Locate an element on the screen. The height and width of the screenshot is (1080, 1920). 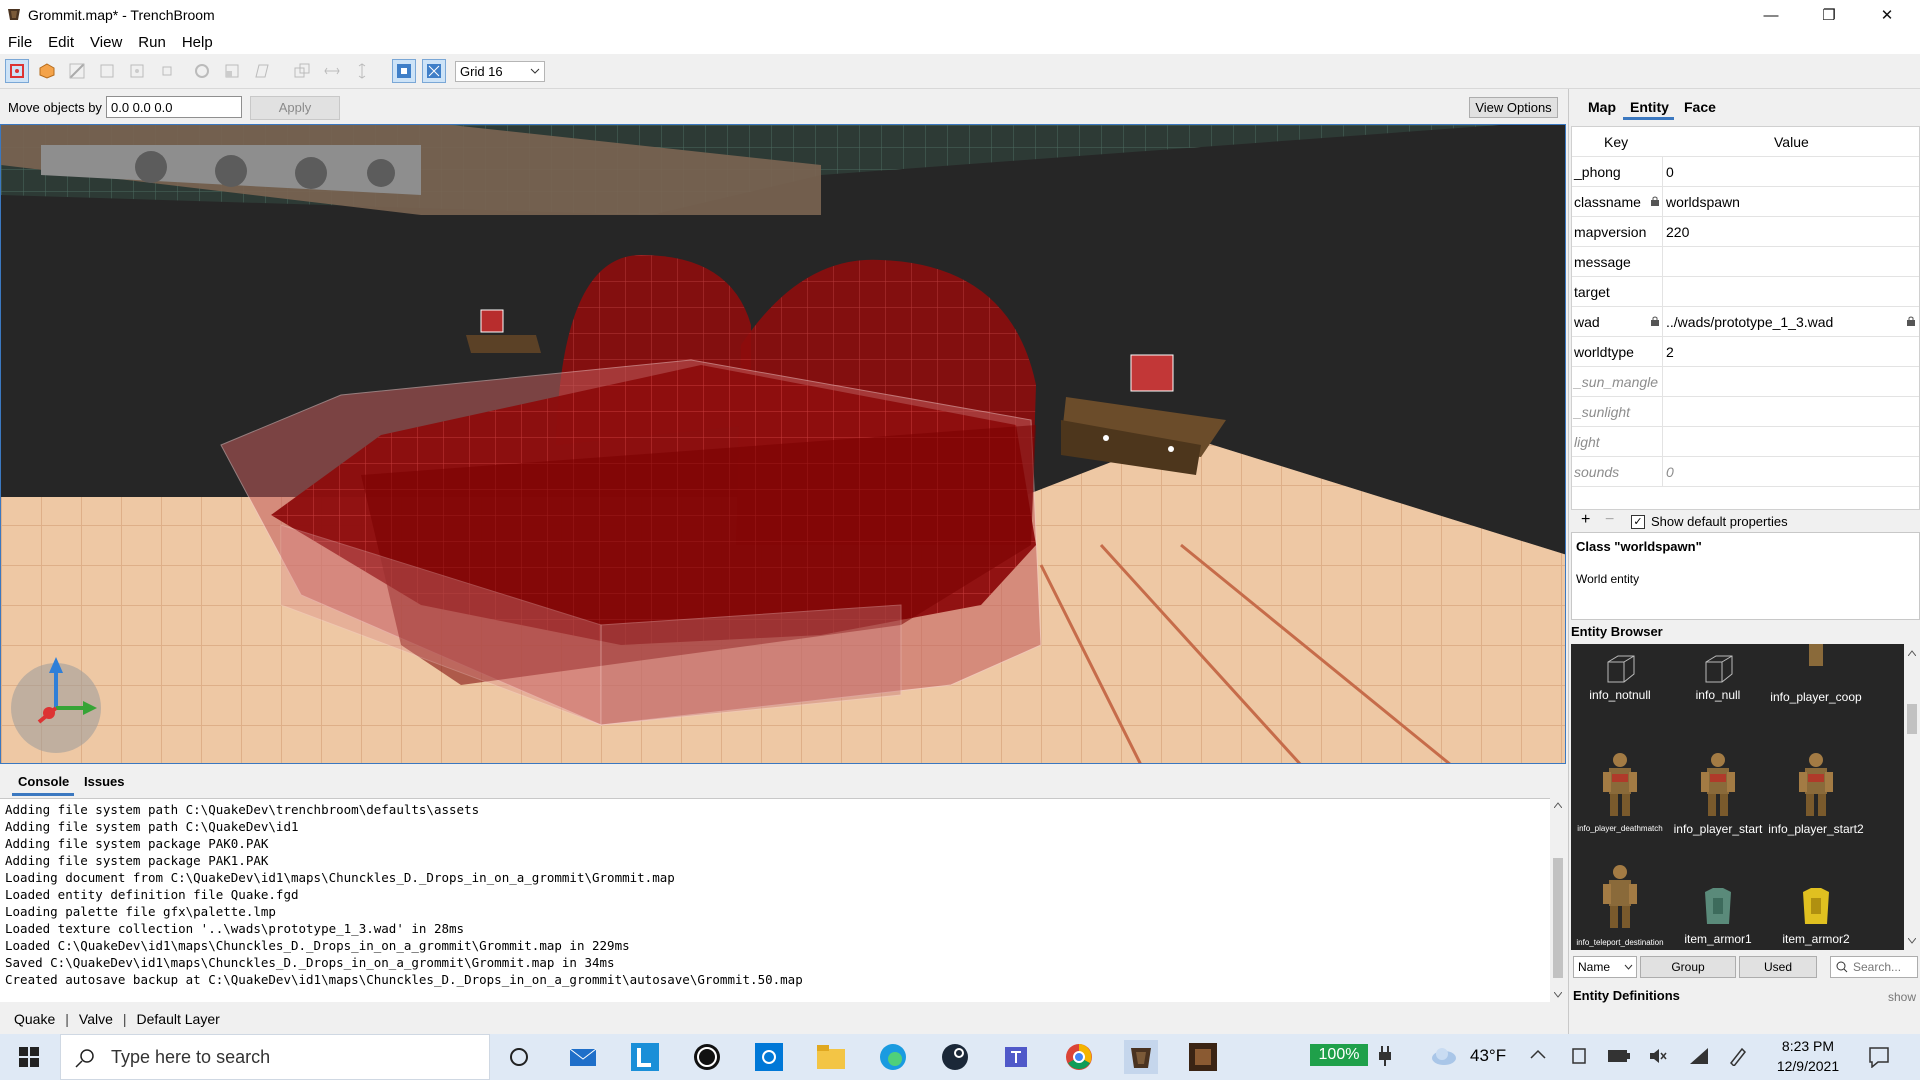
menu-run: Run is located at coordinates (152, 42).